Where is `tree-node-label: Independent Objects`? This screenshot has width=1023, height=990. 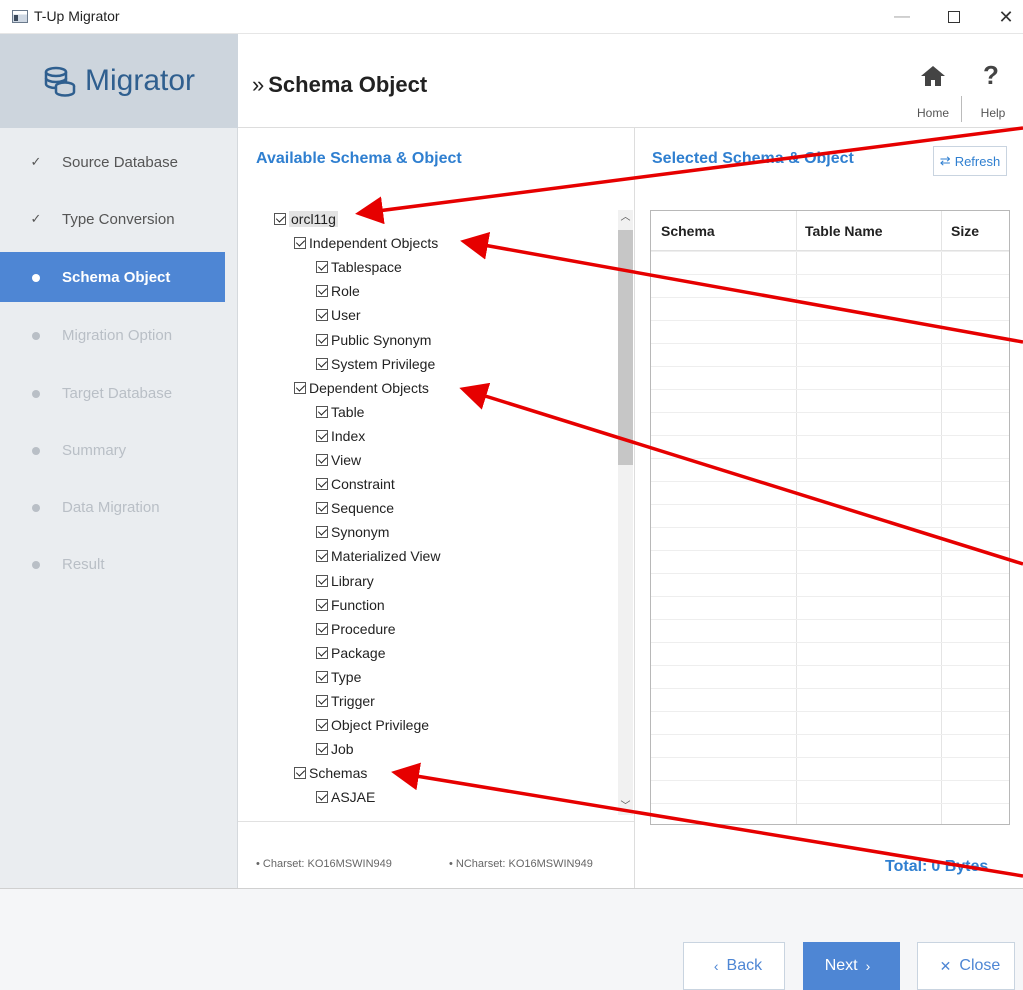 tree-node-label: Independent Objects is located at coordinates (374, 243).